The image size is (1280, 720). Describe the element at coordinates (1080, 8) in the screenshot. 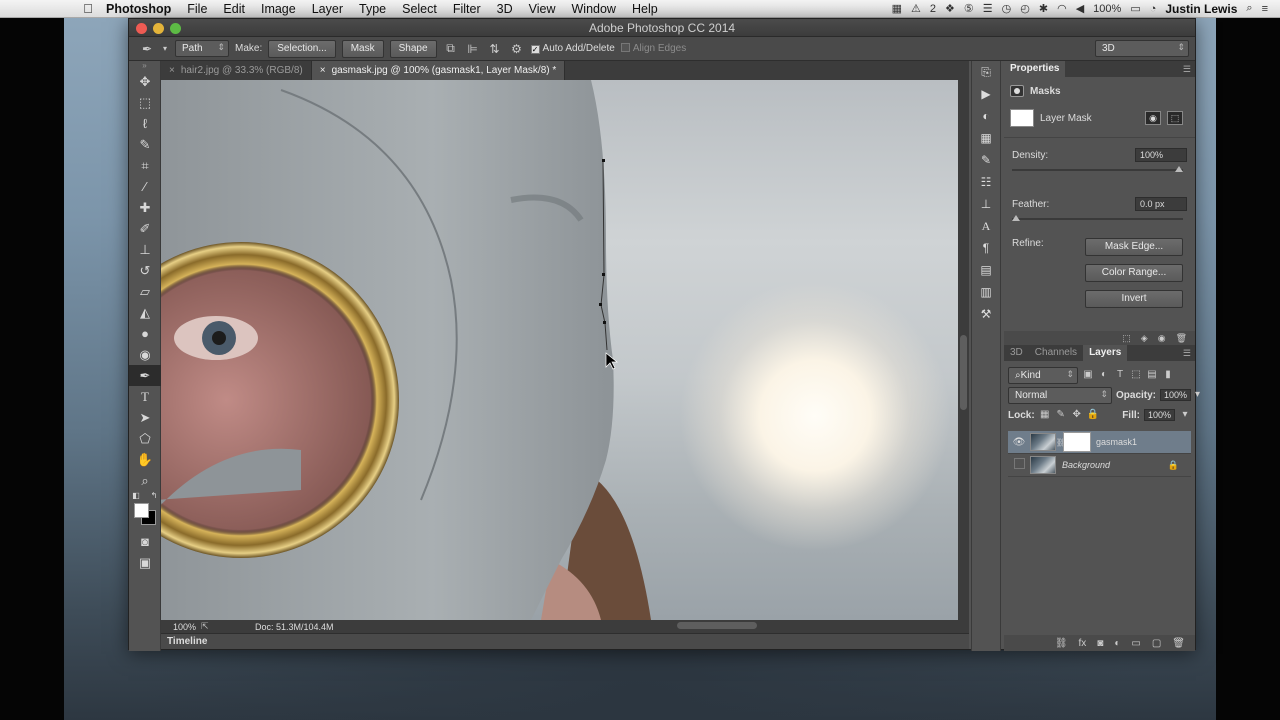

I see `volume-icon: ◀` at that location.